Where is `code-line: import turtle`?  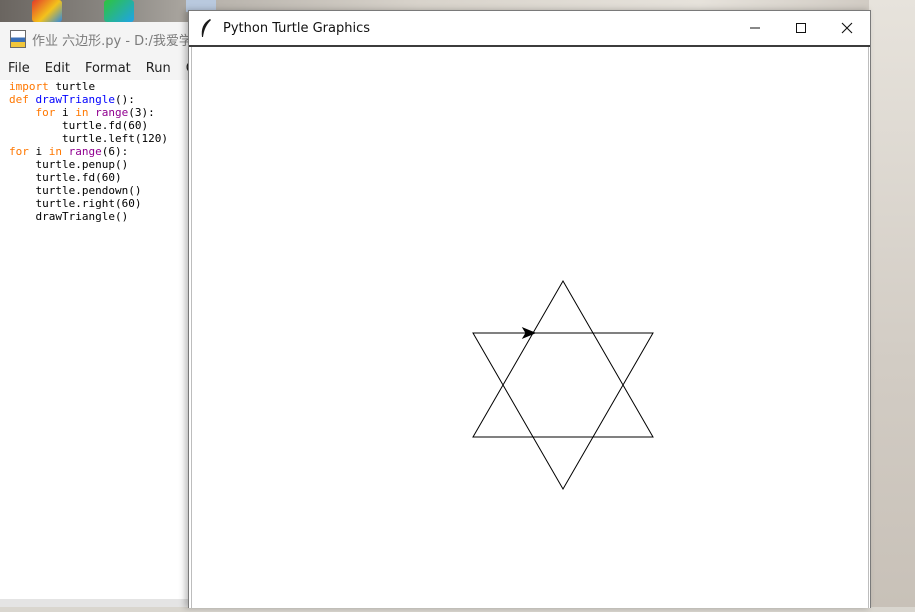 code-line: import turtle is located at coordinates (52, 86).